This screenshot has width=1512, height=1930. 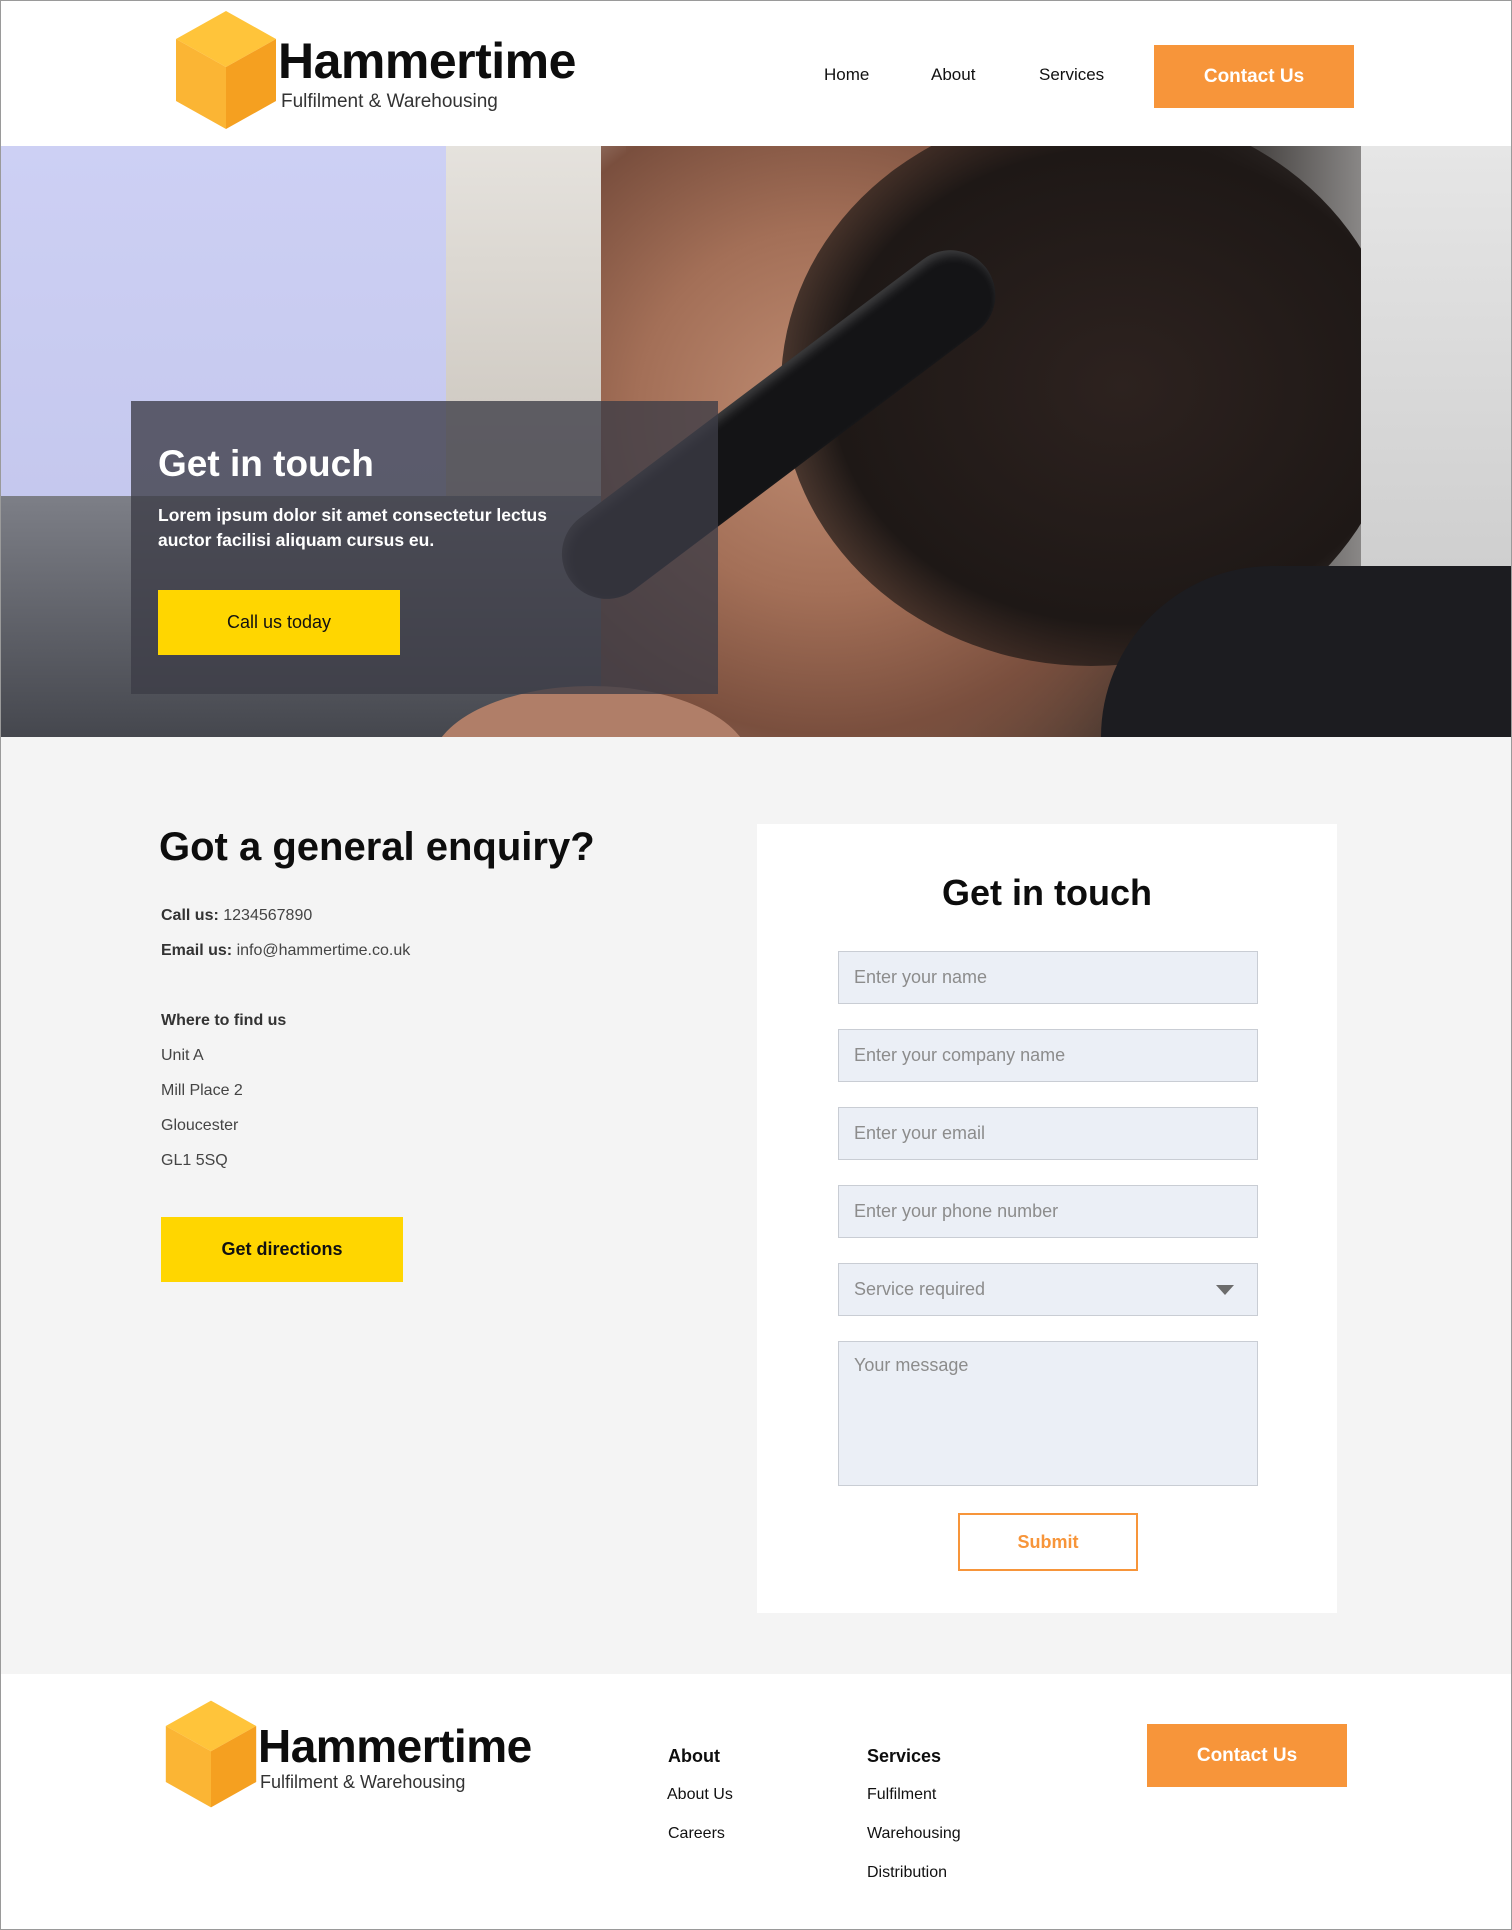 What do you see at coordinates (182, 1055) in the screenshot?
I see `address-line: Unit A` at bounding box center [182, 1055].